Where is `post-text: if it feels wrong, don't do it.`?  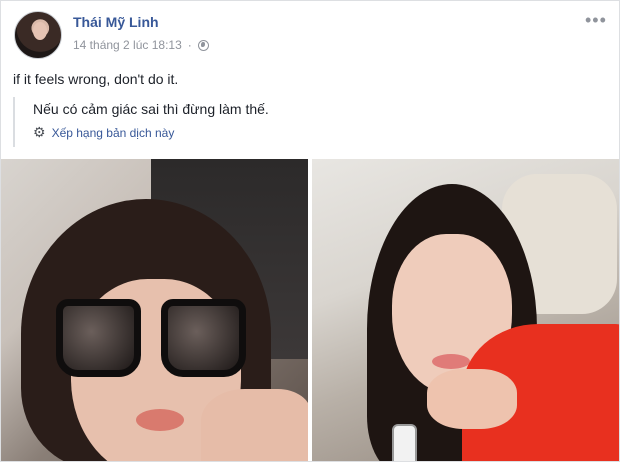 post-text: if it feels wrong, don't do it. is located at coordinates (96, 79).